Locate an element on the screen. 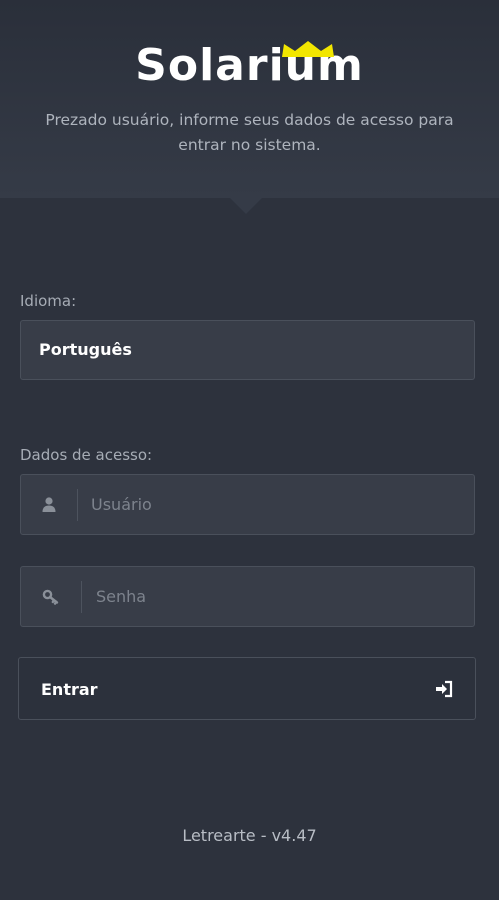 The width and height of the screenshot is (499, 900). password-field is located at coordinates (247, 596).